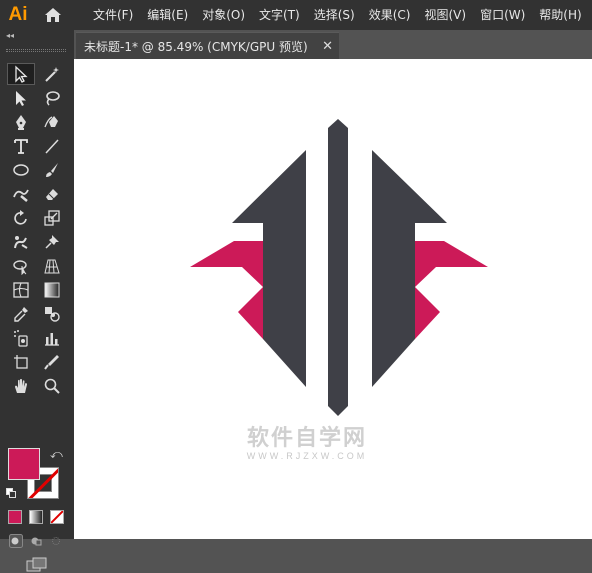  Describe the element at coordinates (307, 456) in the screenshot. I see `watermark-url: WWW.RJZXW.COM` at that location.